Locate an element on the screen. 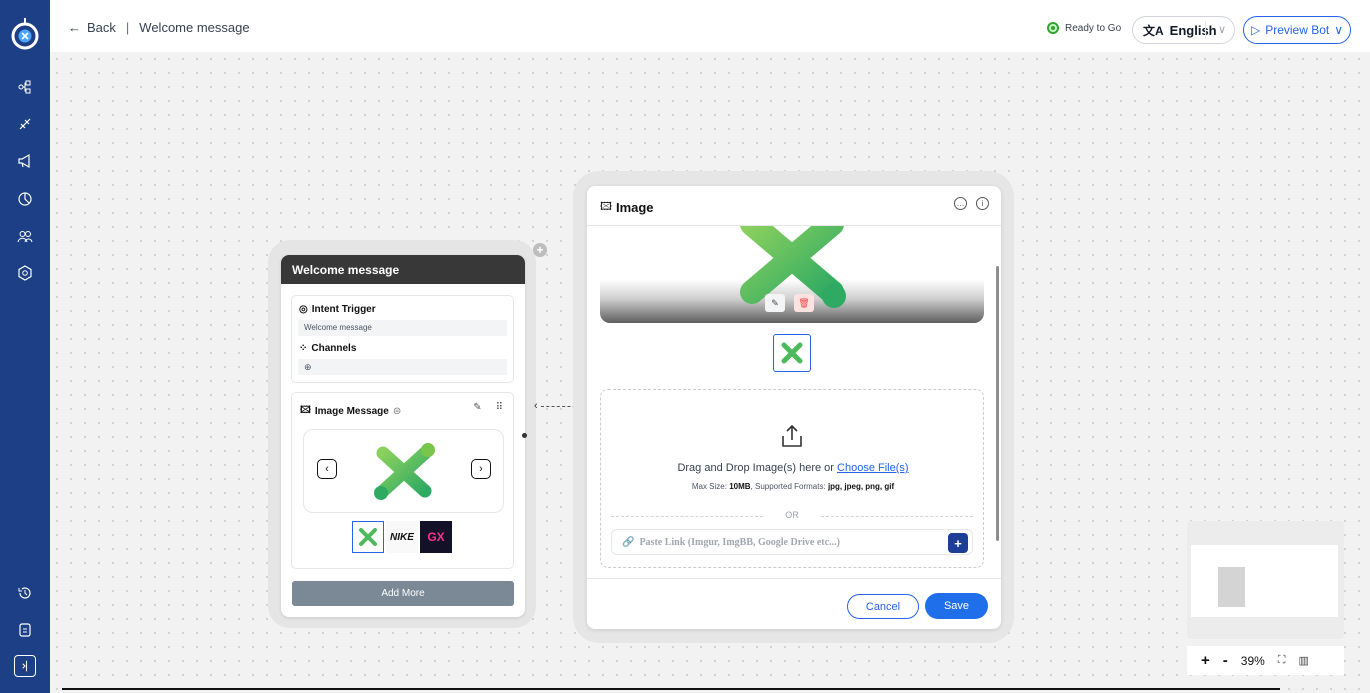 This screenshot has width=1370, height=693. translate-icon: 文A is located at coordinates (1153, 30).